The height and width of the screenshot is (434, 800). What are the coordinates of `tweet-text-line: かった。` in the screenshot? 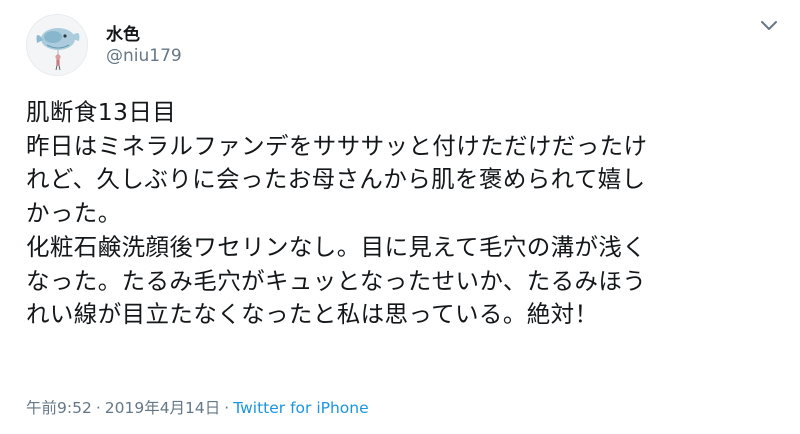 It's located at (74, 213).